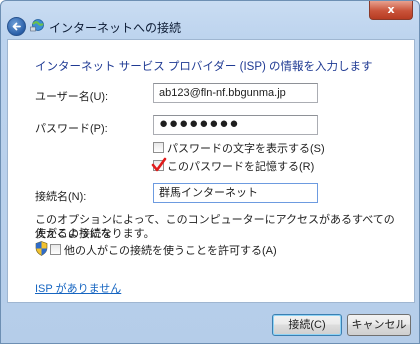  Describe the element at coordinates (246, 149) in the screenshot. I see `show-password-label: パスワードの文字を表示する(S)` at that location.